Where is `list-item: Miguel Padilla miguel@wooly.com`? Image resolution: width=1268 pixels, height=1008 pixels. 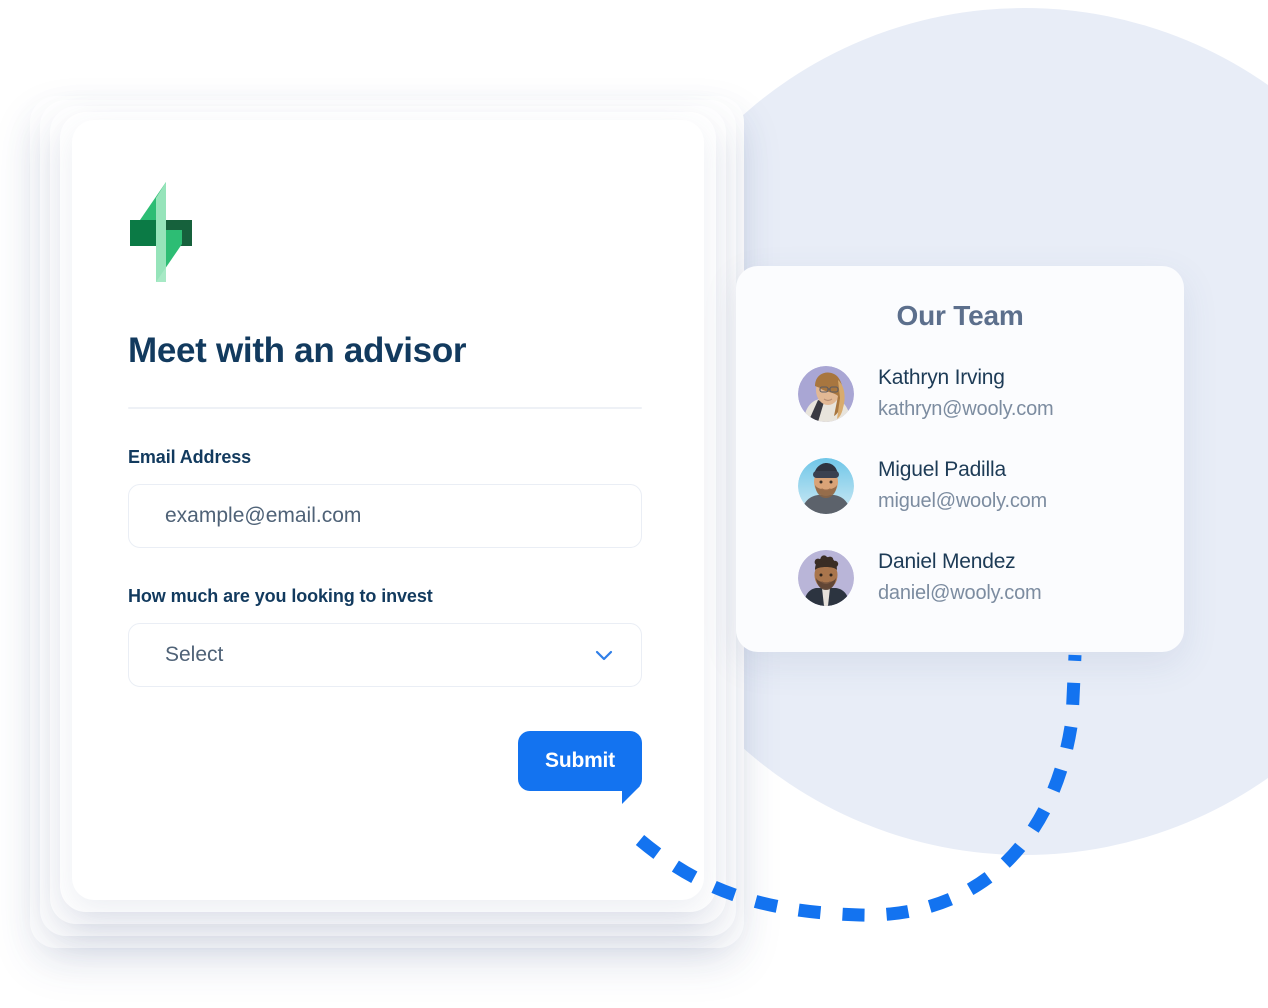 list-item: Miguel Padilla miguel@wooly.com is located at coordinates (991, 486).